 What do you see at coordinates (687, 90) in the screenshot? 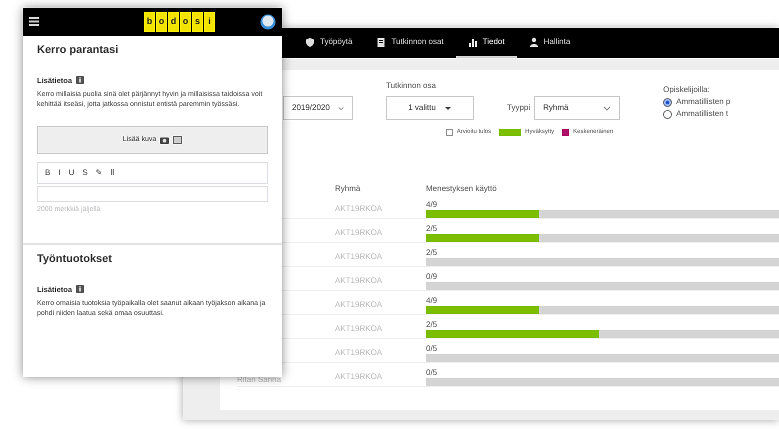
I see `field-label: Opiskelijoilla:` at bounding box center [687, 90].